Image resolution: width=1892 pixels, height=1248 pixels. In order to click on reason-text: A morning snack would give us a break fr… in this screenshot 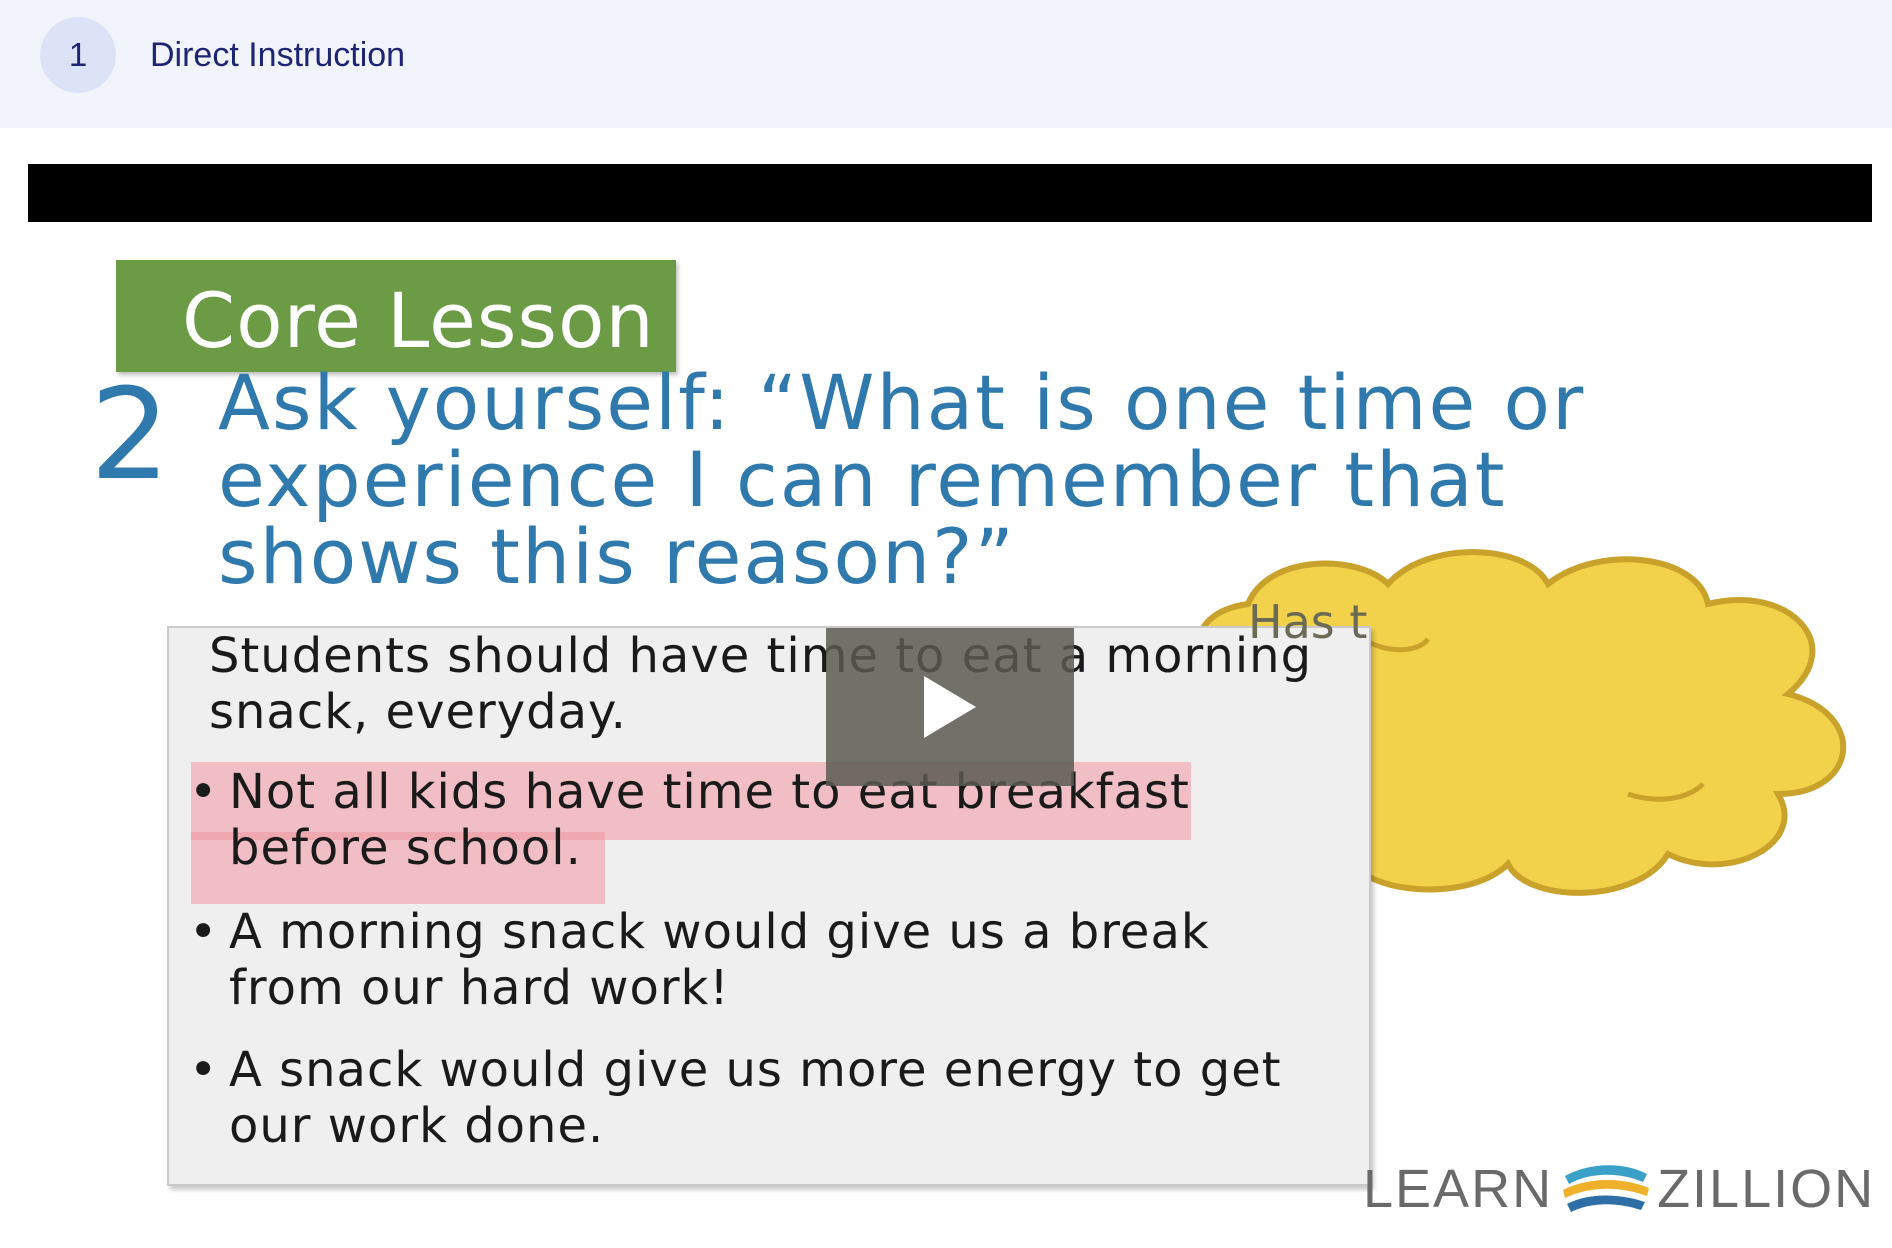, I will do `click(719, 960)`.